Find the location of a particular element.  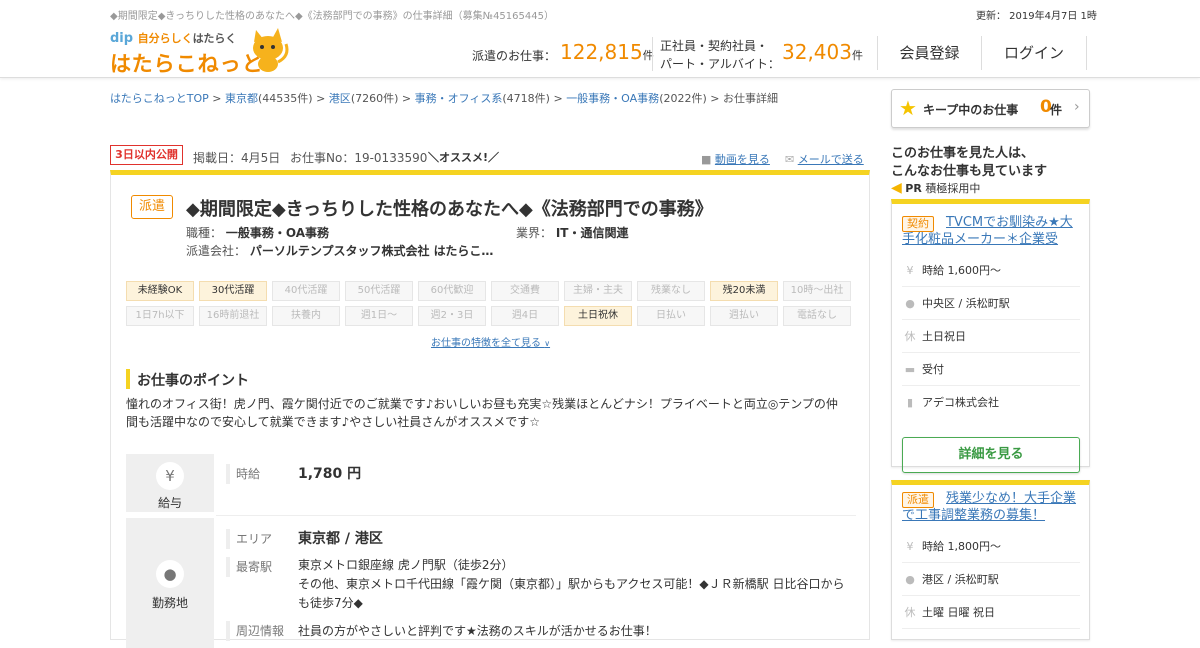

logo-tagline: dip 自分らしくはたらく is located at coordinates (173, 38).